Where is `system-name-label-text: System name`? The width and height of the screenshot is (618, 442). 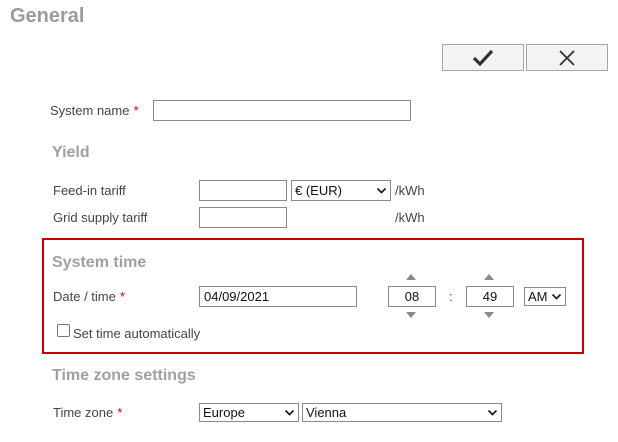
system-name-label-text: System name is located at coordinates (90, 110).